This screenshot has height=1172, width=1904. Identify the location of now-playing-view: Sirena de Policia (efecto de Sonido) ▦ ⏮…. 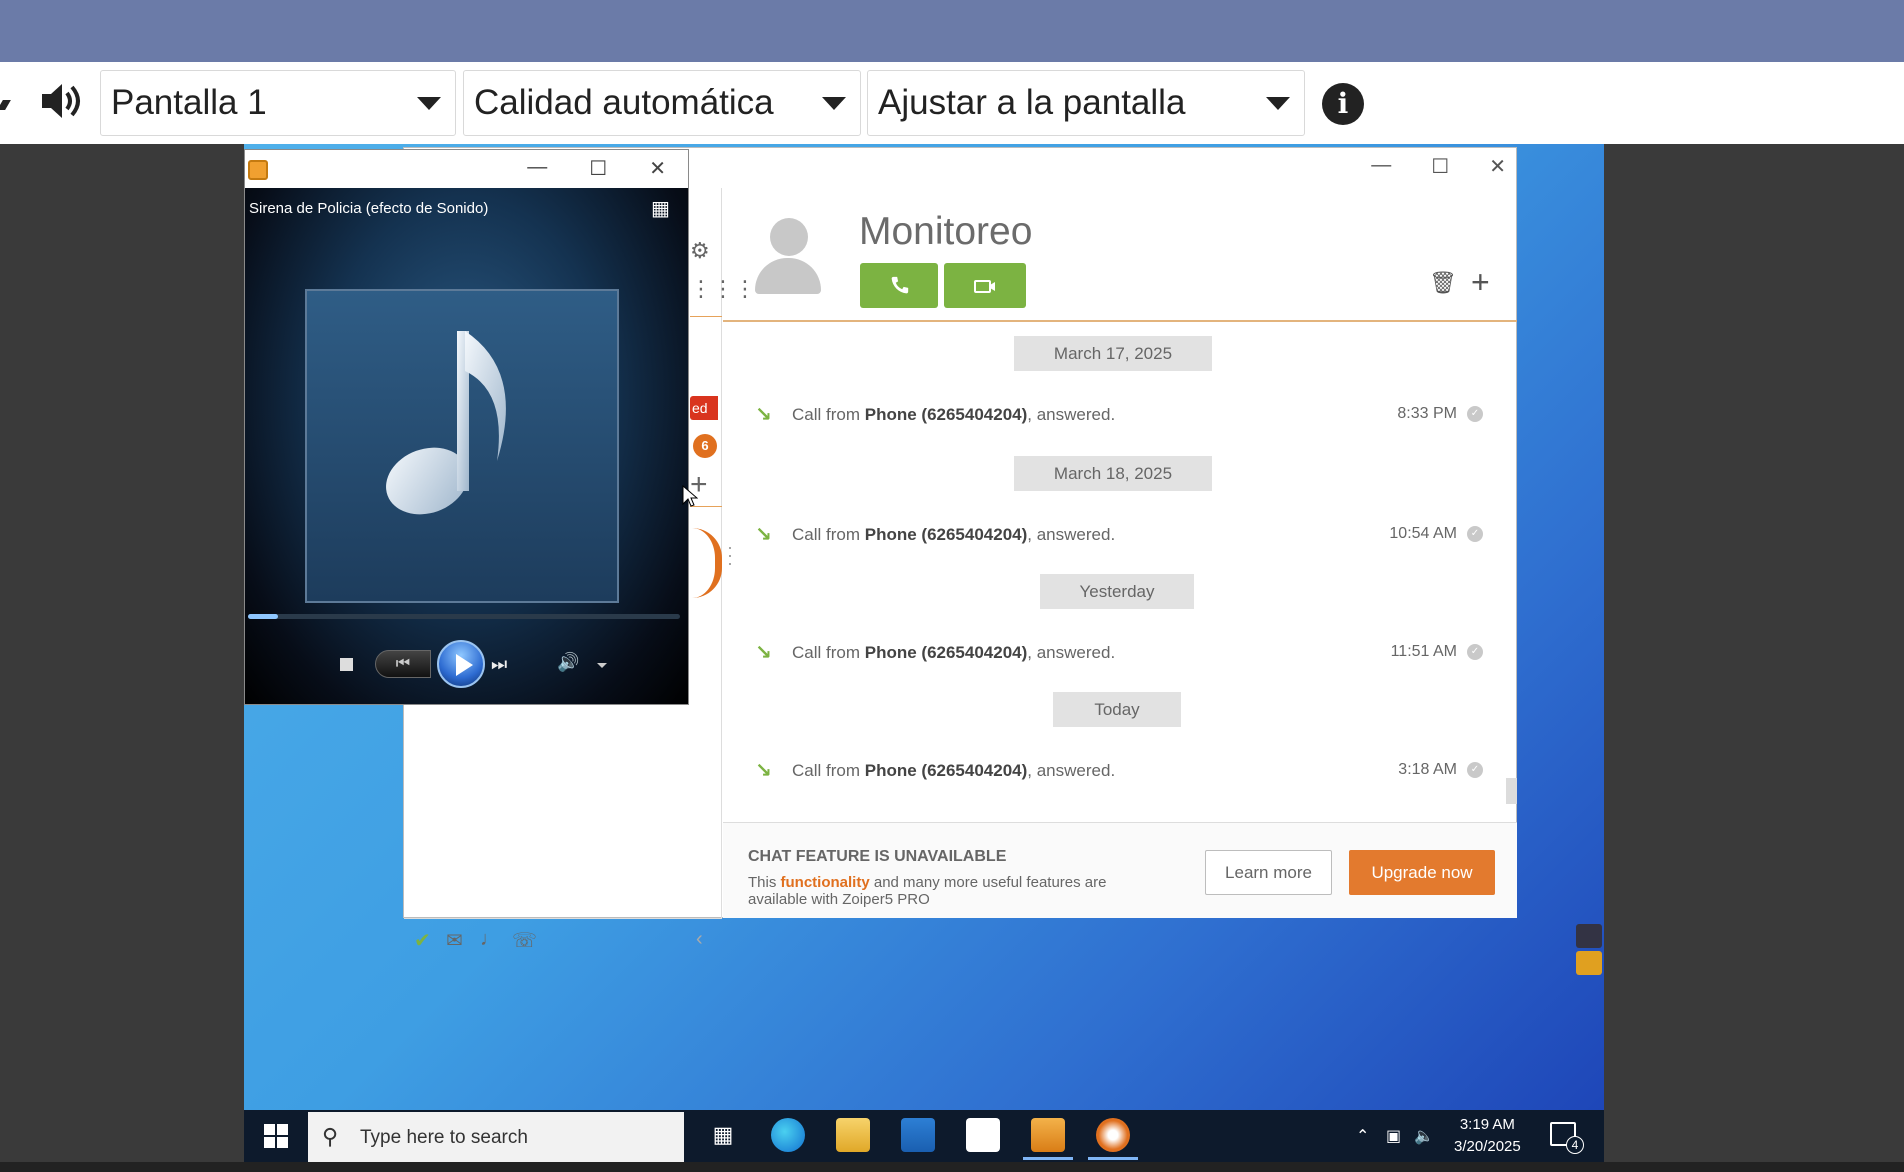
(466, 446).